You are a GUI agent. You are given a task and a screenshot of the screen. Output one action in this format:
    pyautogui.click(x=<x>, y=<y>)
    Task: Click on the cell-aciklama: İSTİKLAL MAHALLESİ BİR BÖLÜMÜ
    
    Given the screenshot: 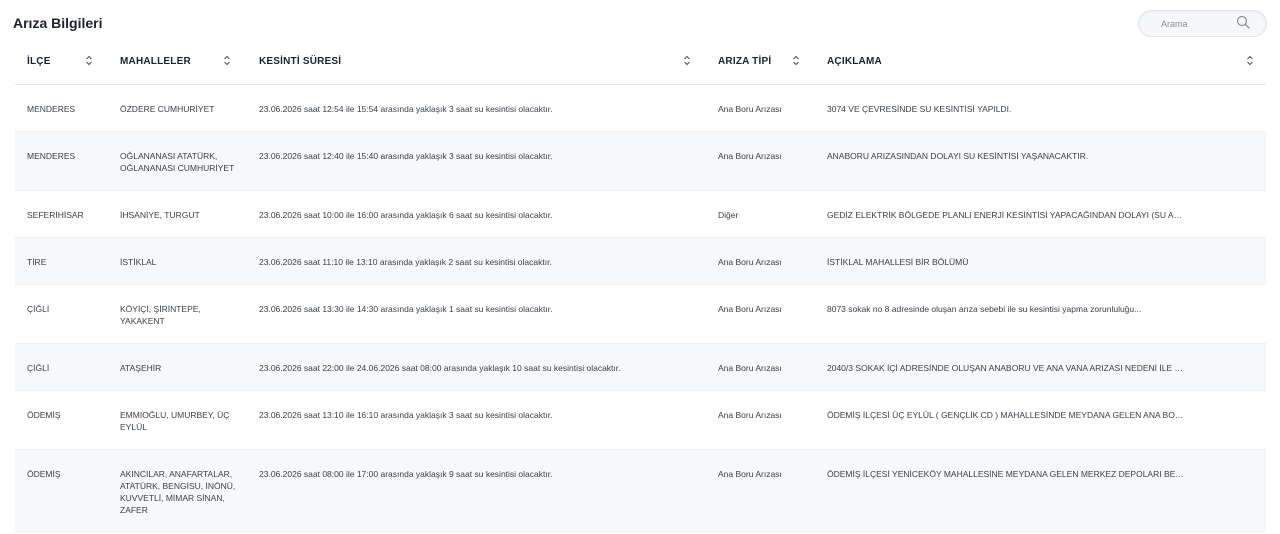 What is the action you would take?
    pyautogui.click(x=898, y=262)
    